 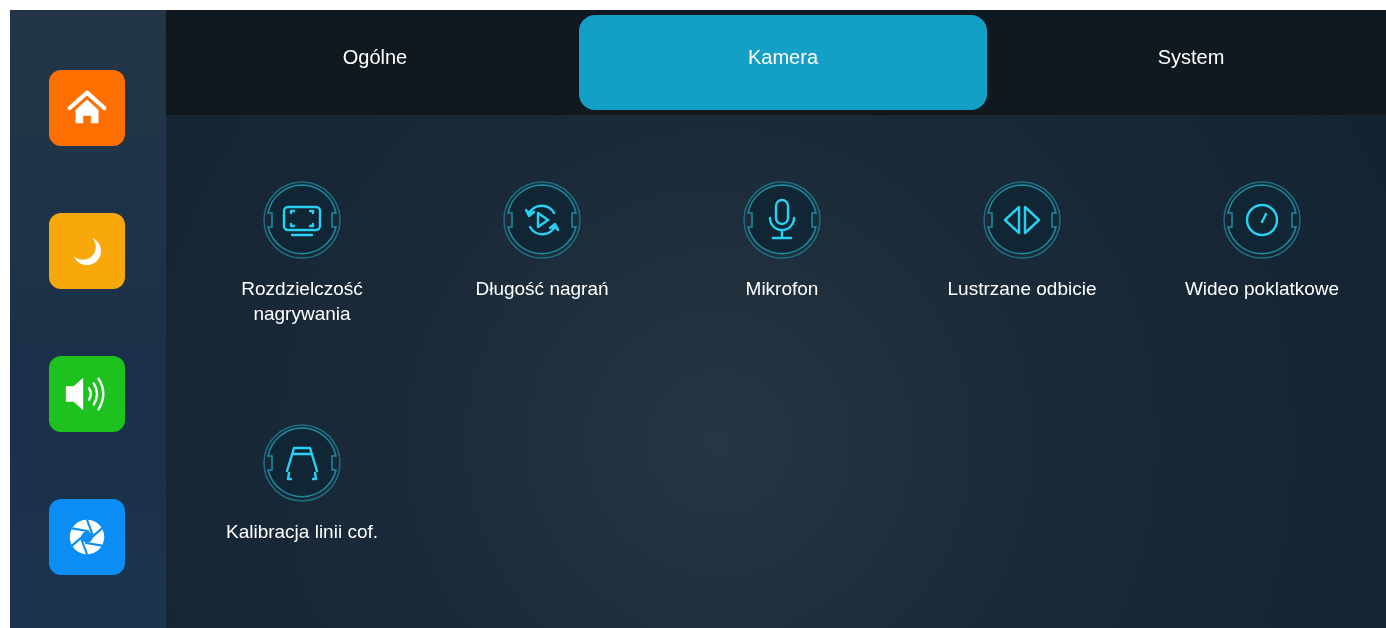 I want to click on guide-lines-icon, so click(x=302, y=463).